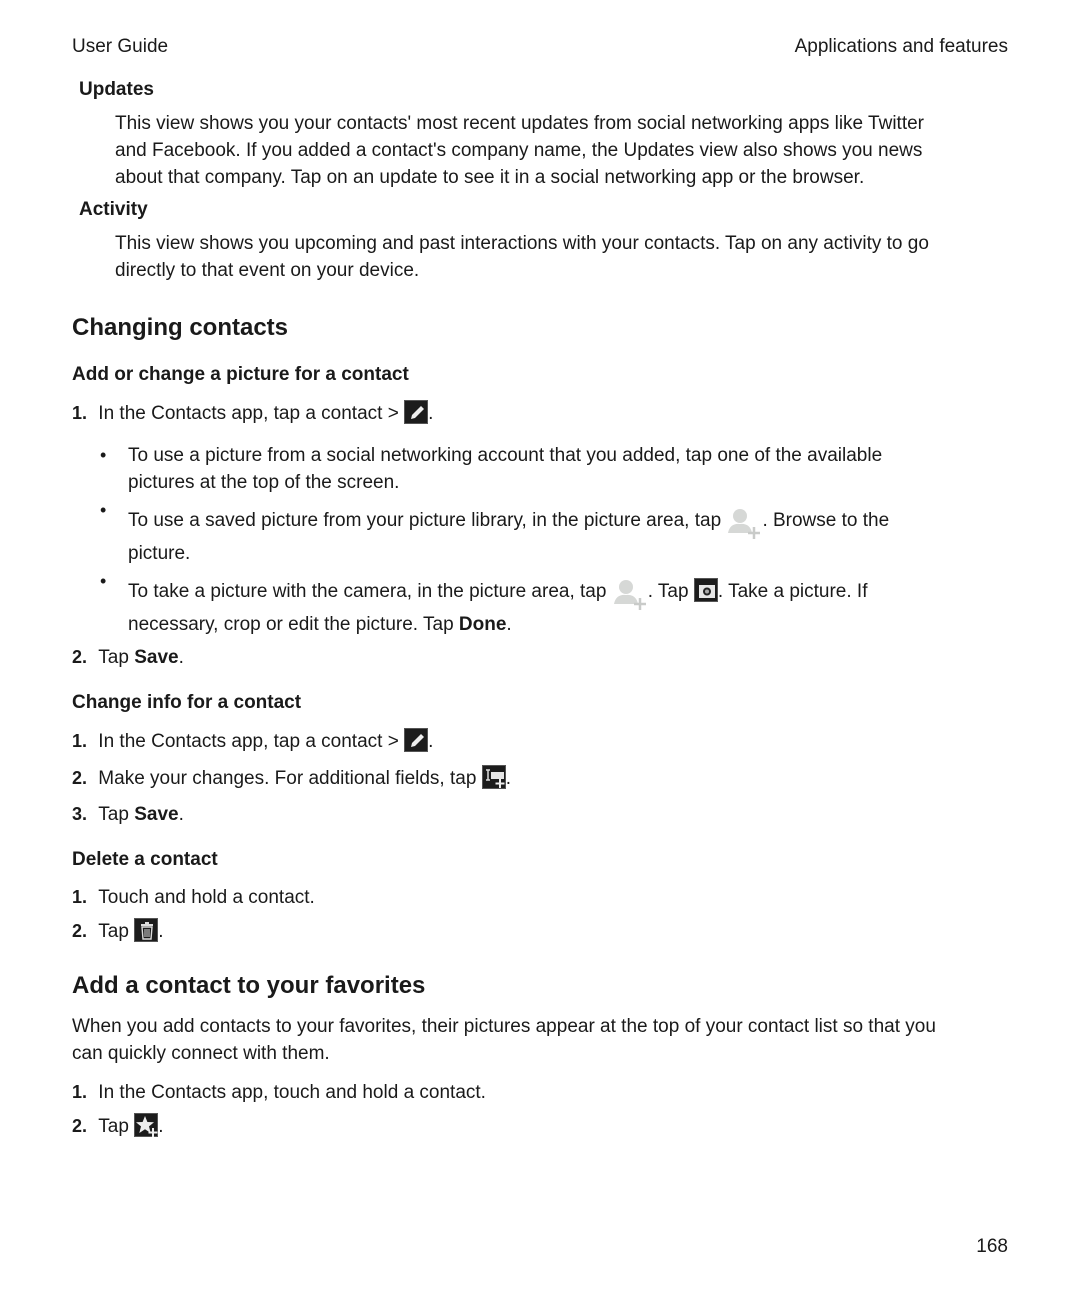 This screenshot has width=1080, height=1296. I want to click on bullet-text: . Tap, so click(668, 592).